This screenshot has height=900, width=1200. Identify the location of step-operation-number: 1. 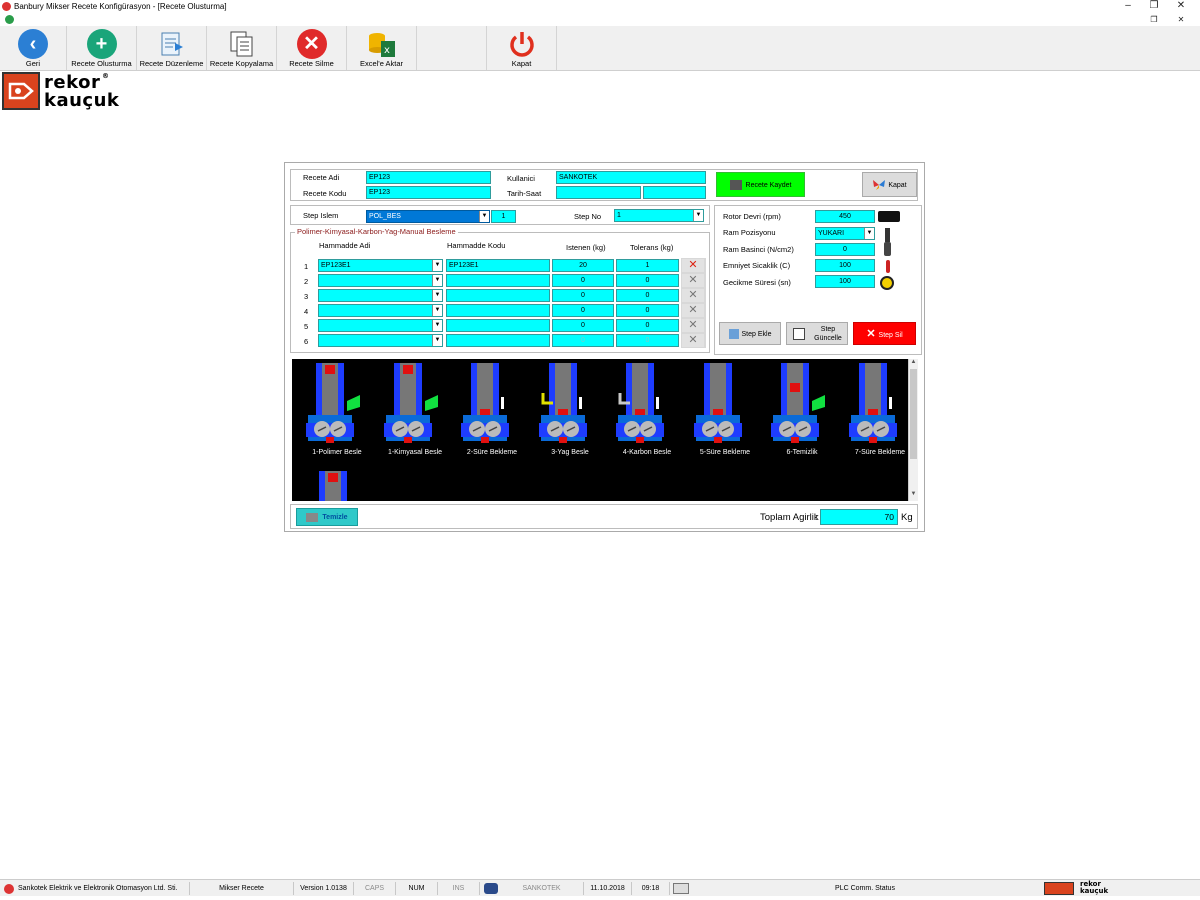
(503, 216).